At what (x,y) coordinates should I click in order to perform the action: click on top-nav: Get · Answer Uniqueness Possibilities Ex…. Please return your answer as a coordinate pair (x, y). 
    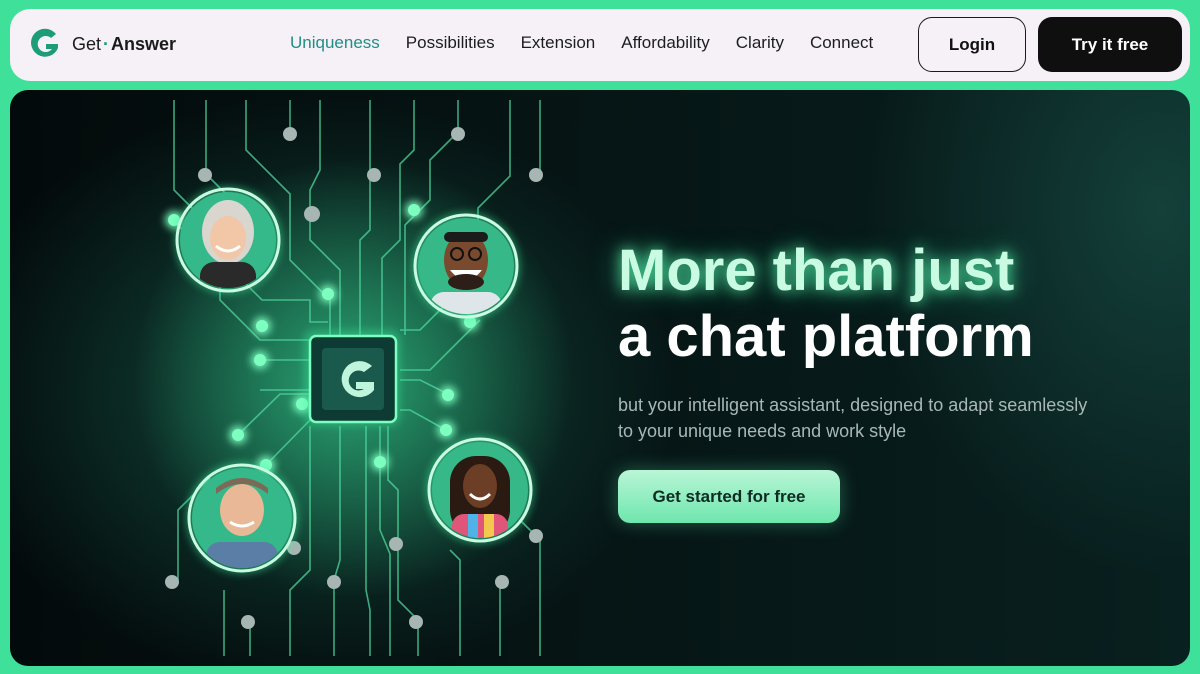
    Looking at the image, I should click on (600, 45).